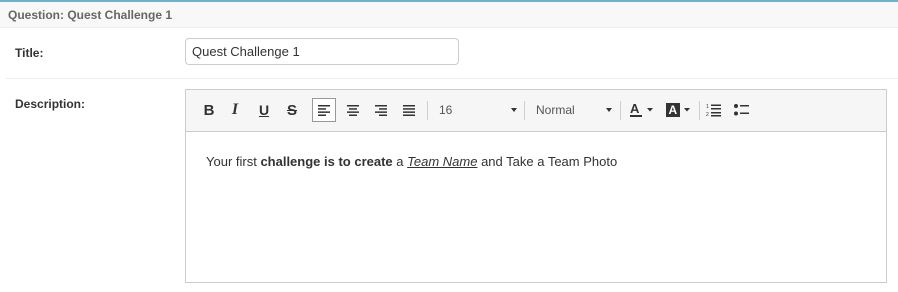  I want to click on italic-icon: I, so click(235, 109).